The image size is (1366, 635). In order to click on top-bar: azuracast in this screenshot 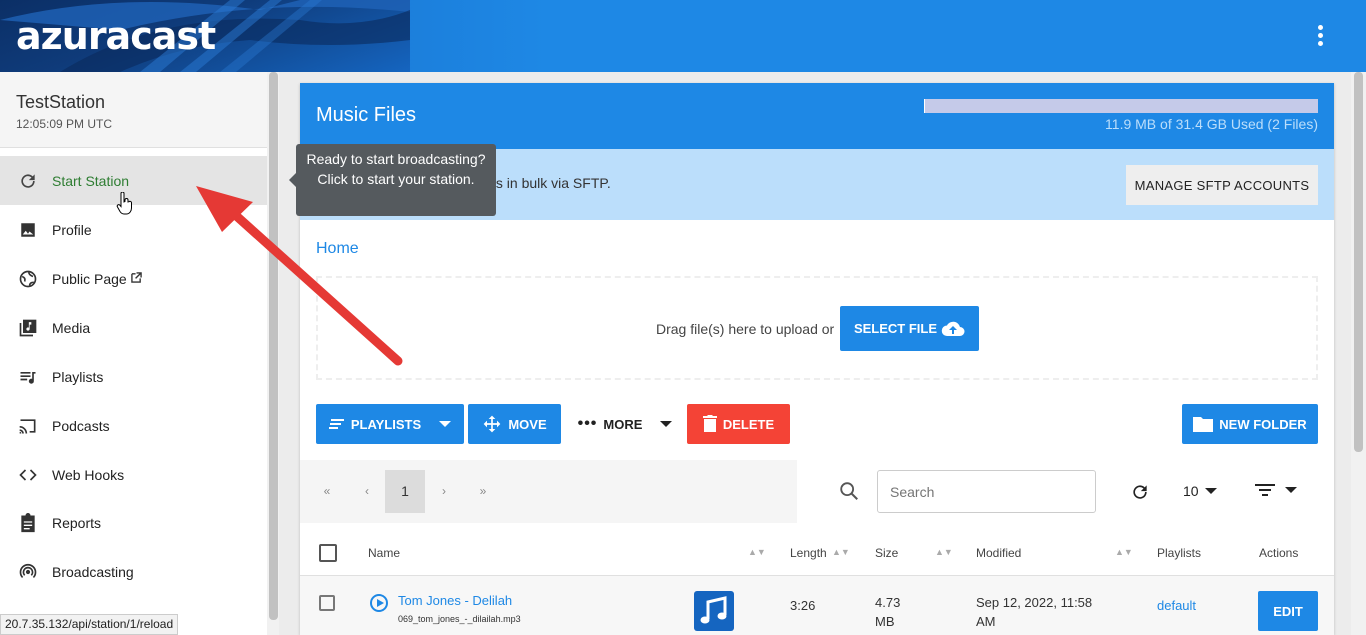, I will do `click(683, 36)`.